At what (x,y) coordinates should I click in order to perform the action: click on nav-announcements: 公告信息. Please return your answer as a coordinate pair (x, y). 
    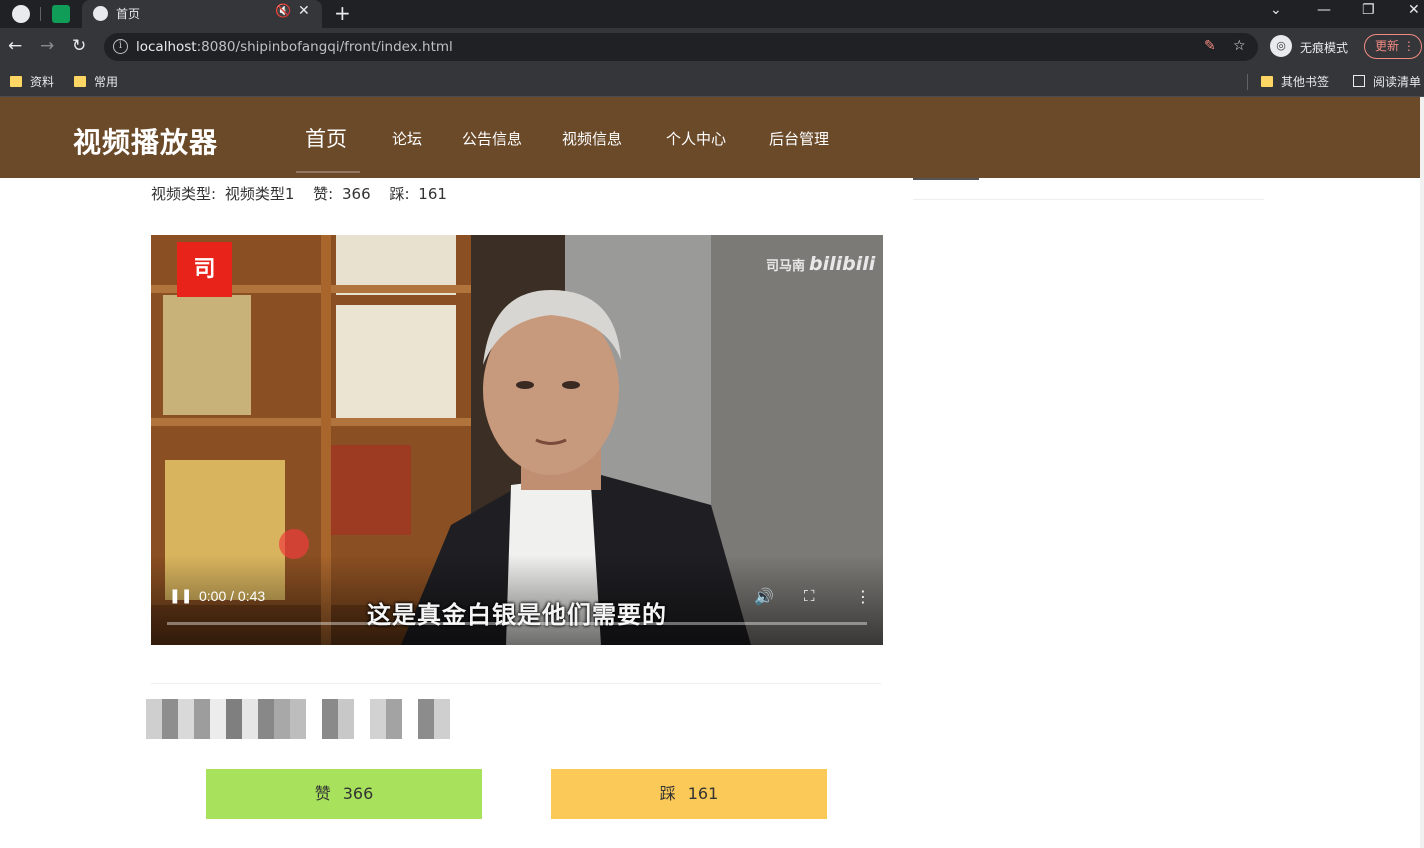
    Looking at the image, I should click on (492, 138).